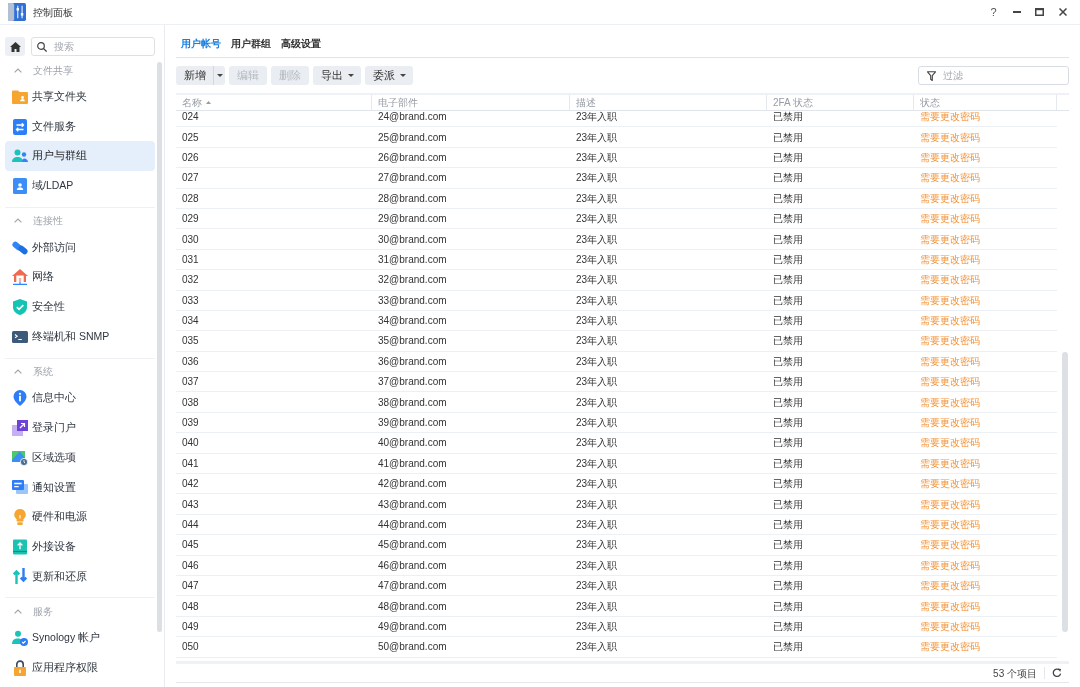  Describe the element at coordinates (412, 423) in the screenshot. I see `table-cell-text: 39@brand.com` at that location.